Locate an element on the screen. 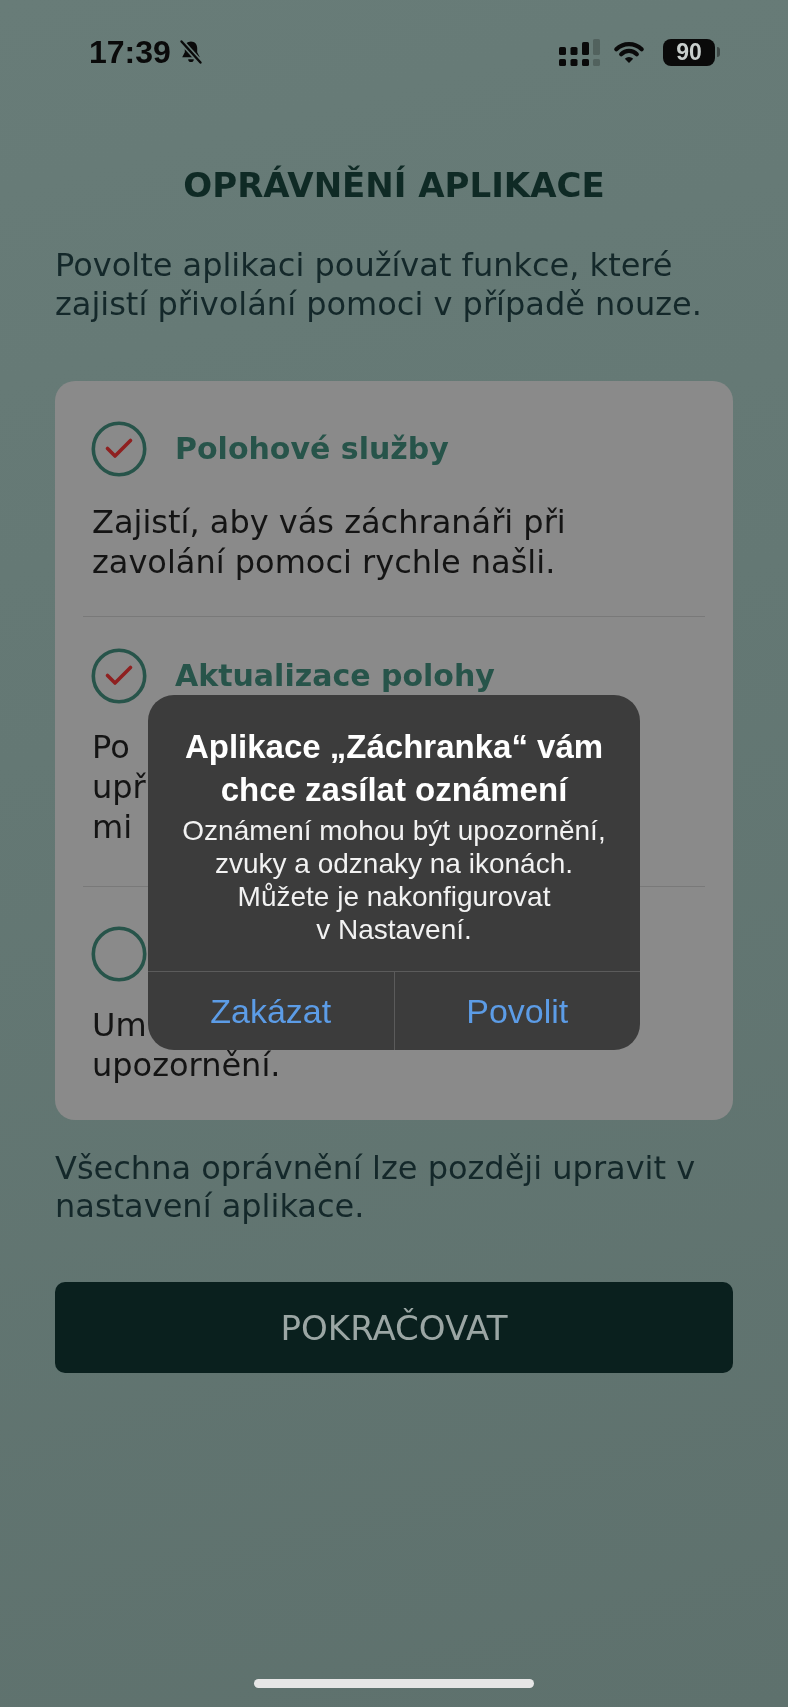  battery-percentage: 90 is located at coordinates (689, 52).